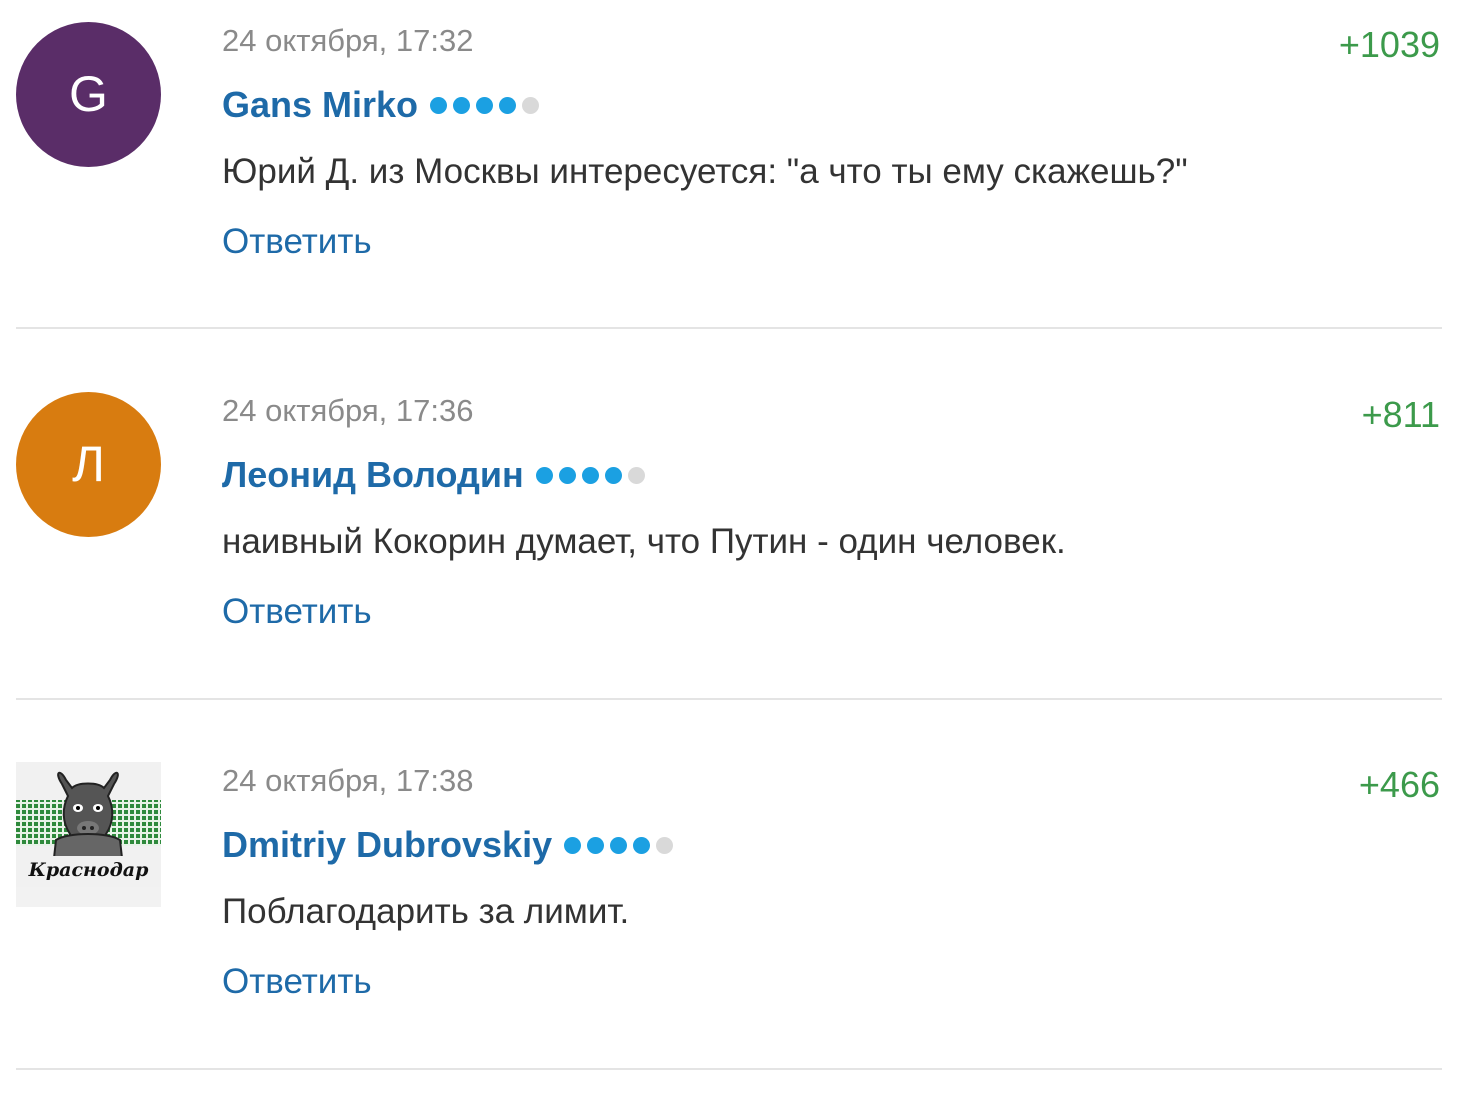 This screenshot has width=1460, height=1110. Describe the element at coordinates (88, 834) in the screenshot. I see `avatar: Краснодар` at that location.